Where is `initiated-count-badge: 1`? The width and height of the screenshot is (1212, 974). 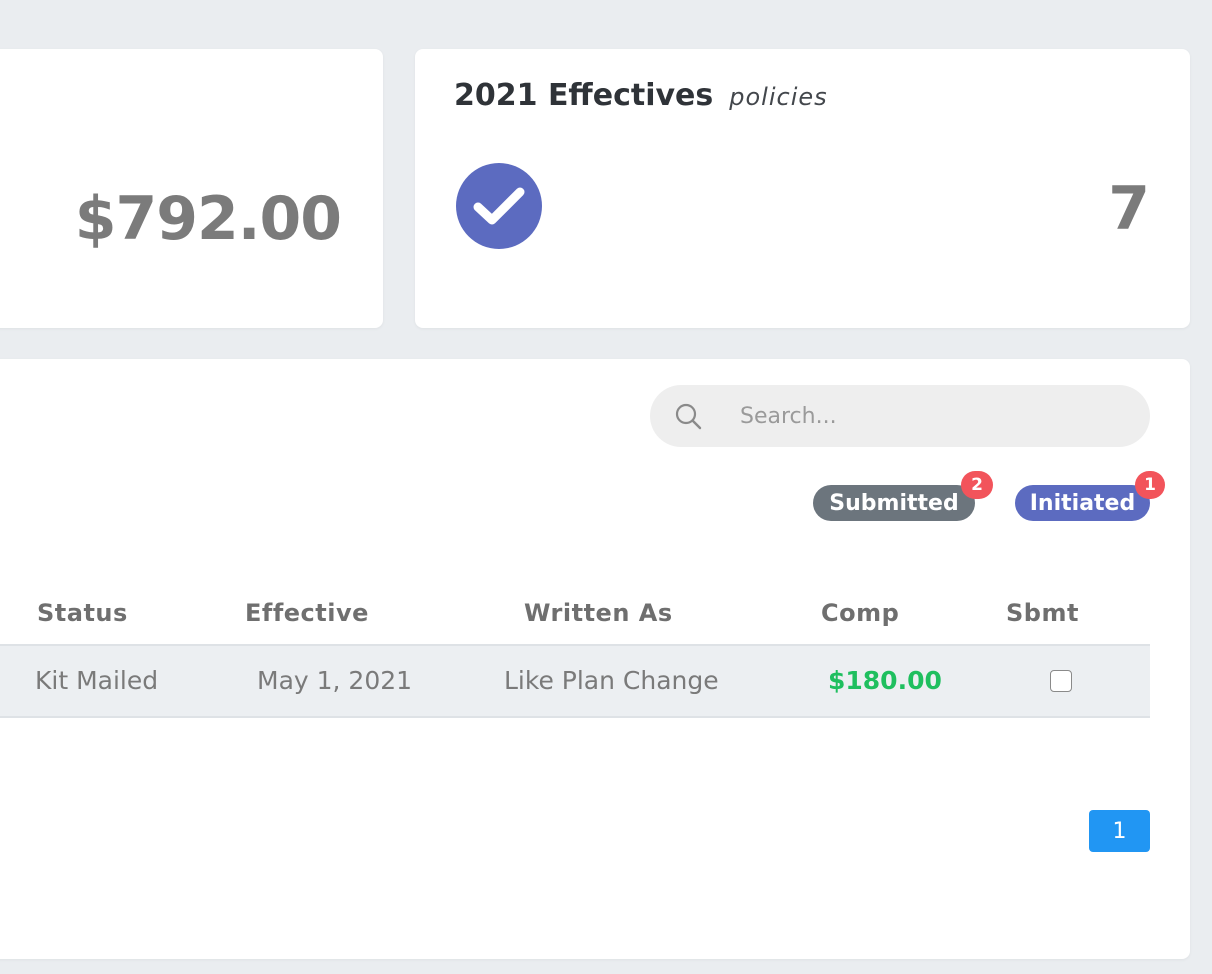
initiated-count-badge: 1 is located at coordinates (1150, 485).